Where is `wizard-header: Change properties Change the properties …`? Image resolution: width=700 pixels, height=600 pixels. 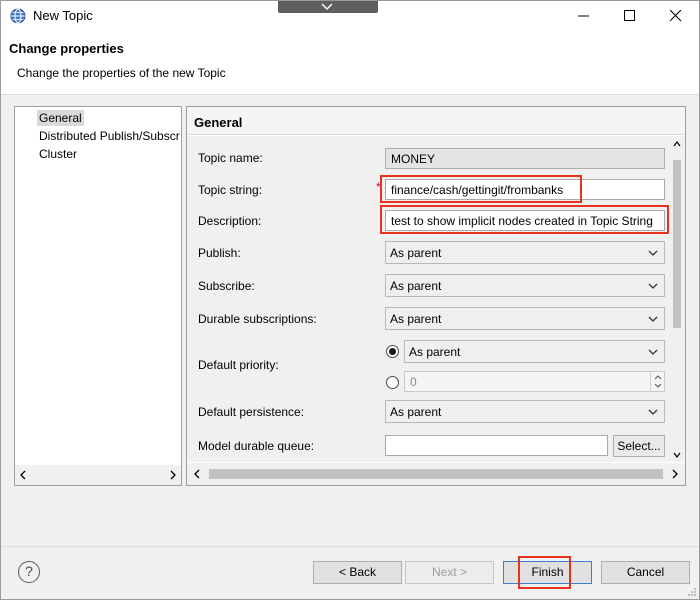 wizard-header: Change properties Change the properties … is located at coordinates (350, 63).